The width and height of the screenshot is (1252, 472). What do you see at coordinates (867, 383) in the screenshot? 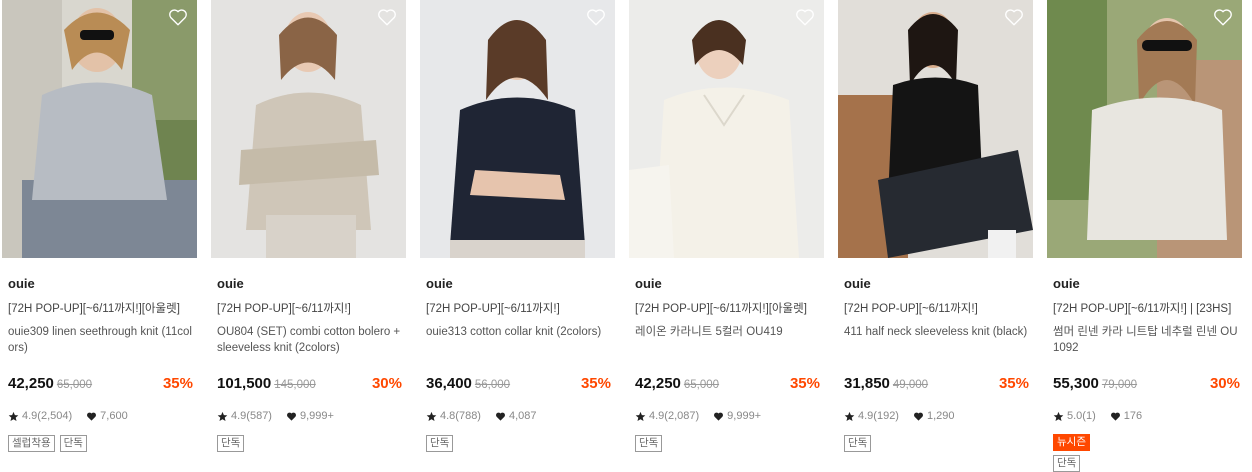
I see `sale-price: 31,850` at bounding box center [867, 383].